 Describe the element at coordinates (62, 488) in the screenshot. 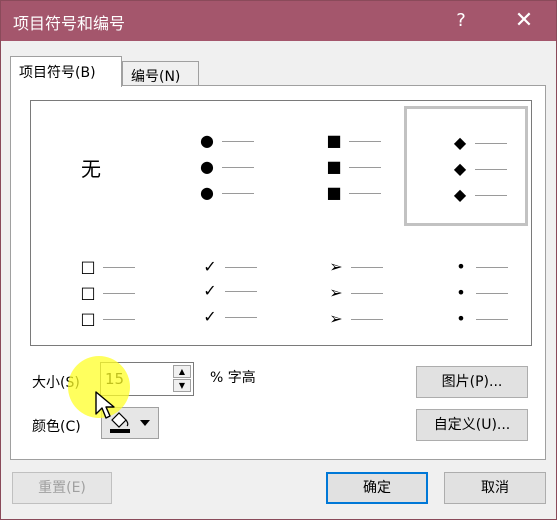

I see `reset-button: 重置(E)` at that location.